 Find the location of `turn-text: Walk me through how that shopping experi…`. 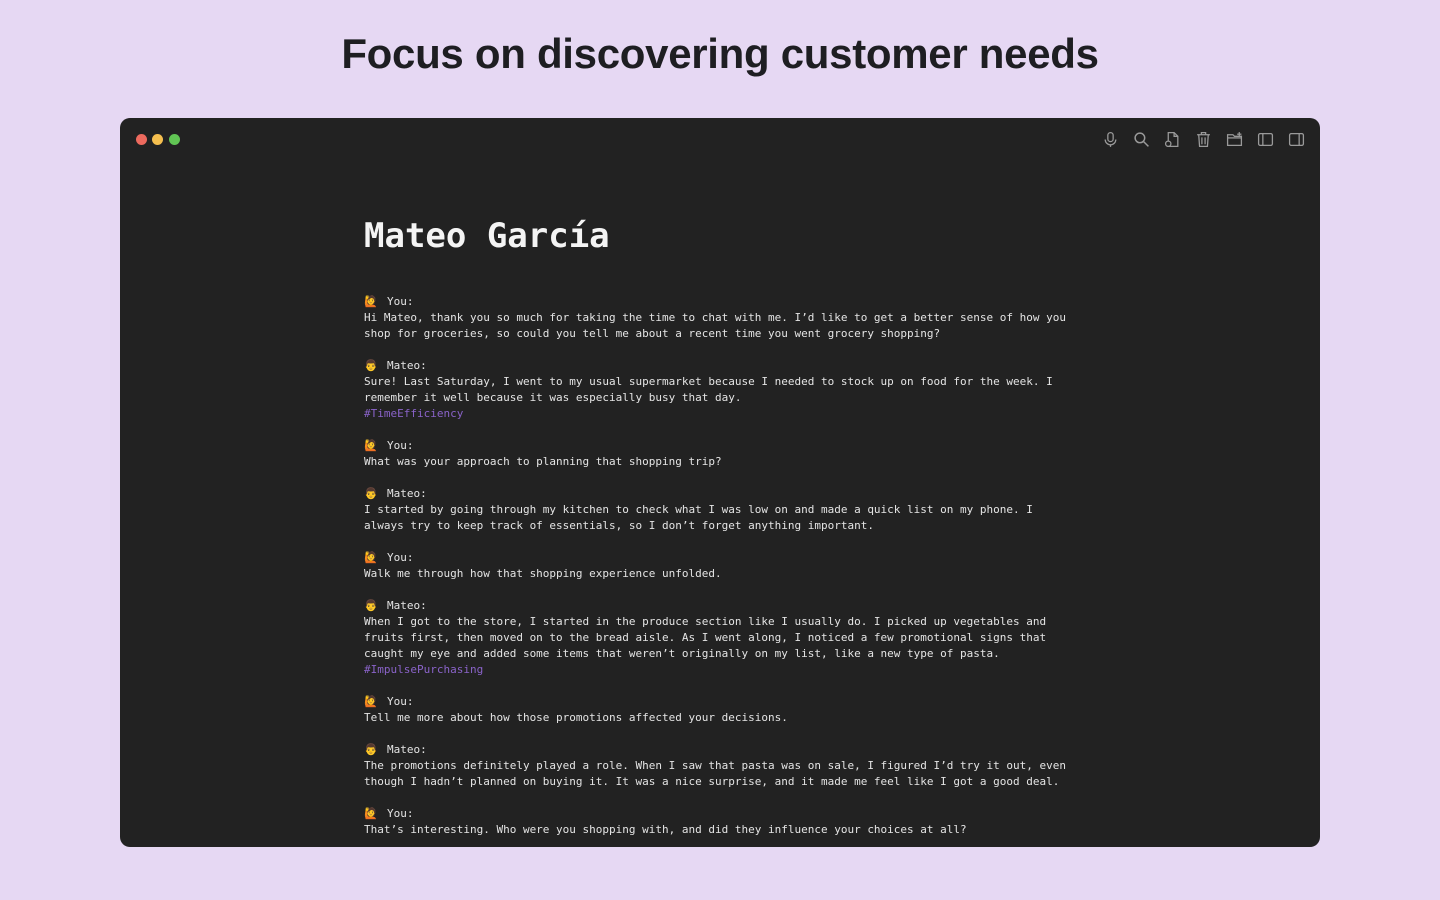

turn-text: Walk me through how that shopping experi… is located at coordinates (543, 573).